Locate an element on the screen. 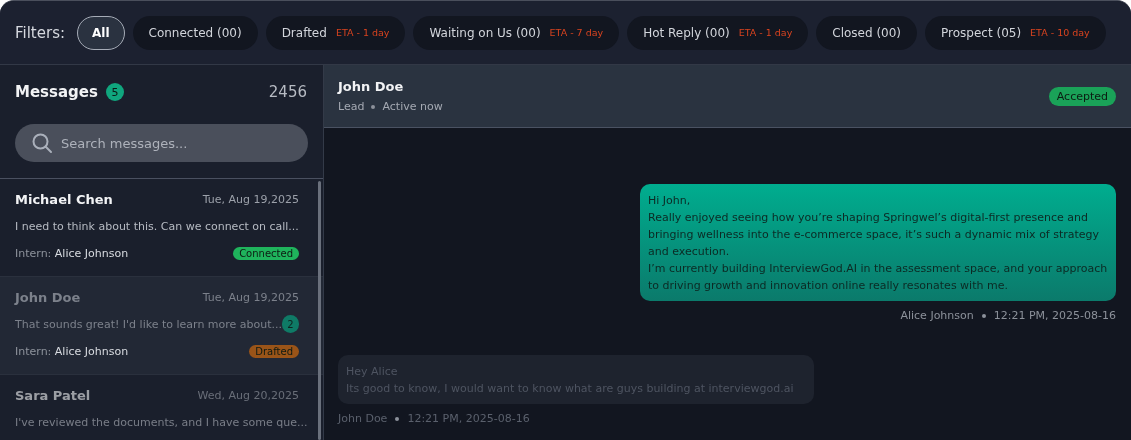  message-text: I’m currently building InterviewGod.AI in the assessment space, and your approach to driving growth and innovation online really resonates with me. is located at coordinates (878, 277).